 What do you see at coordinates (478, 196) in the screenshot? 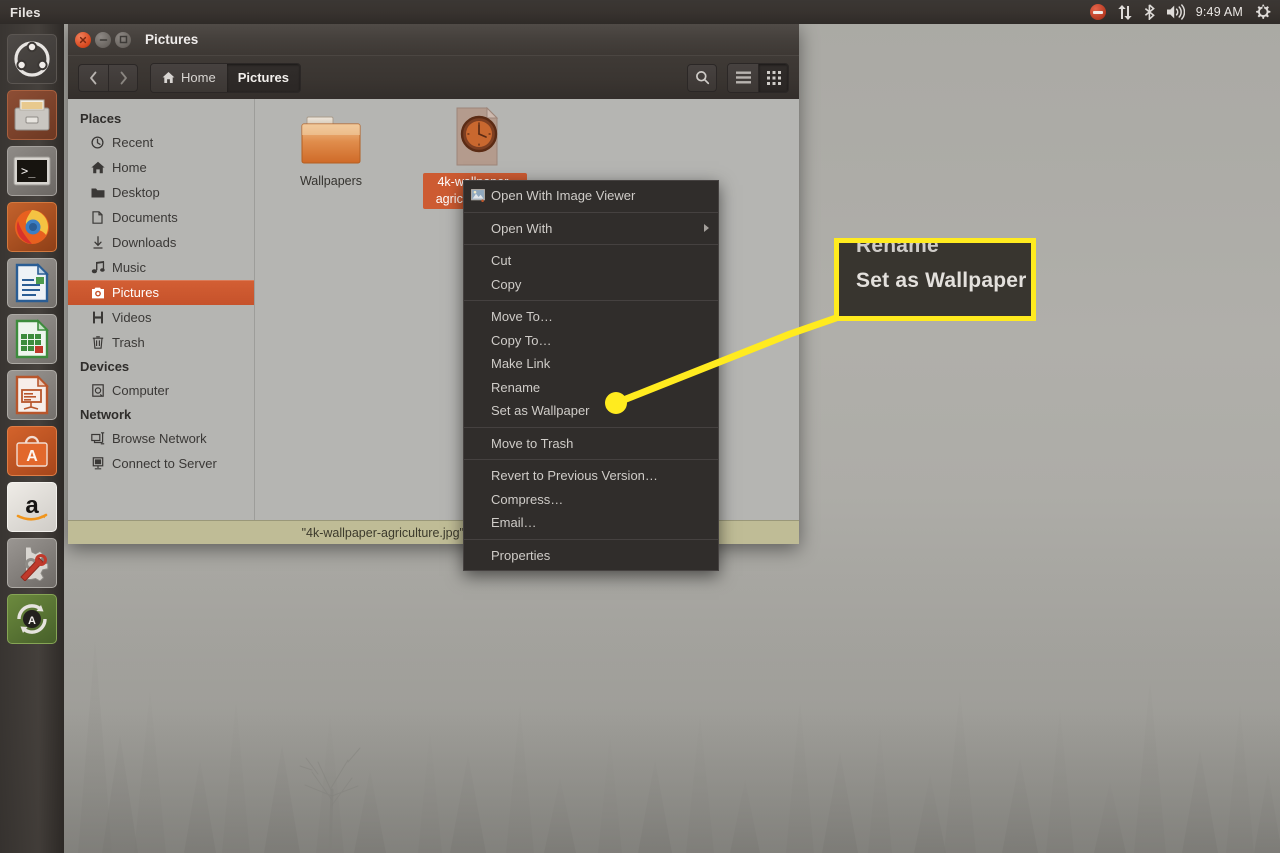
I see `image-viewer-glyph` at bounding box center [478, 196].